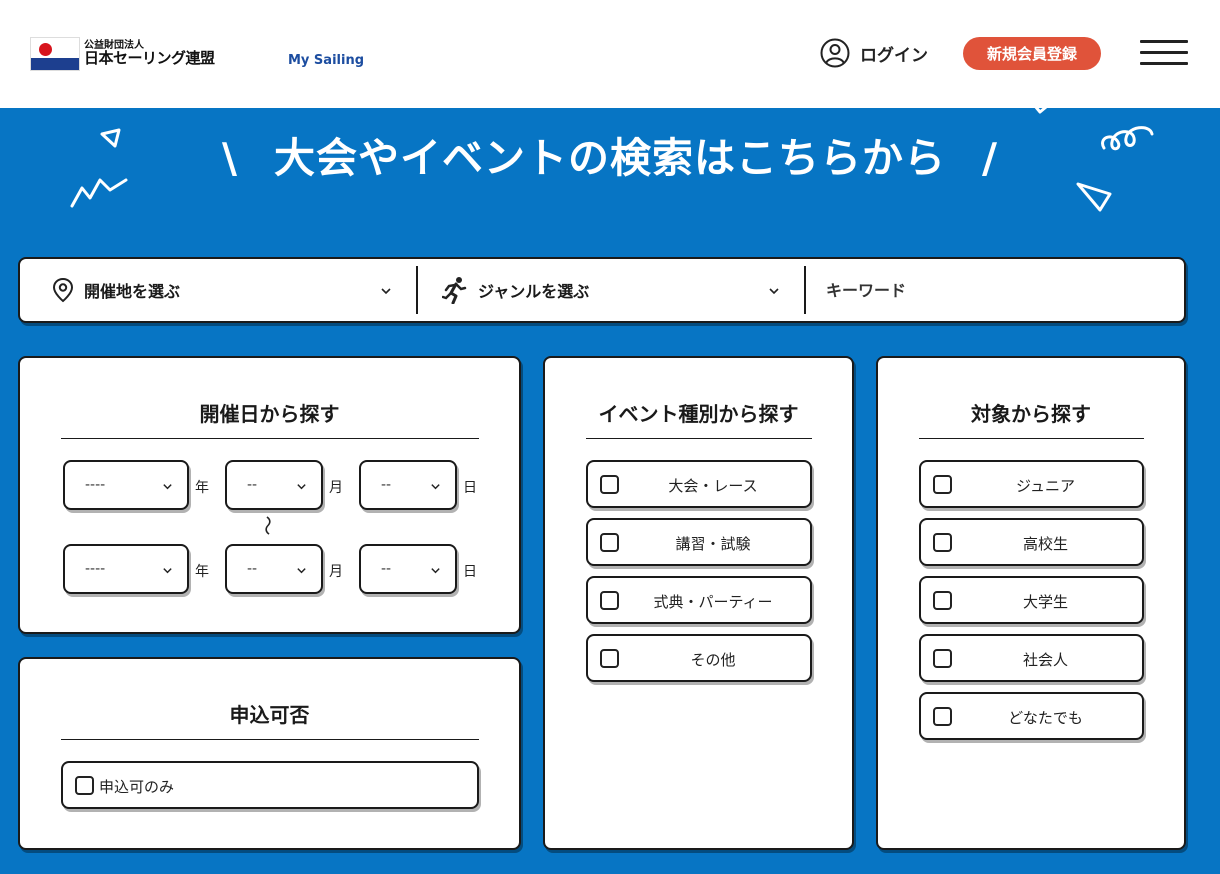 This screenshot has height=874, width=1220. Describe the element at coordinates (1031, 414) in the screenshot. I see `target-panel-title: 対象から探す` at that location.